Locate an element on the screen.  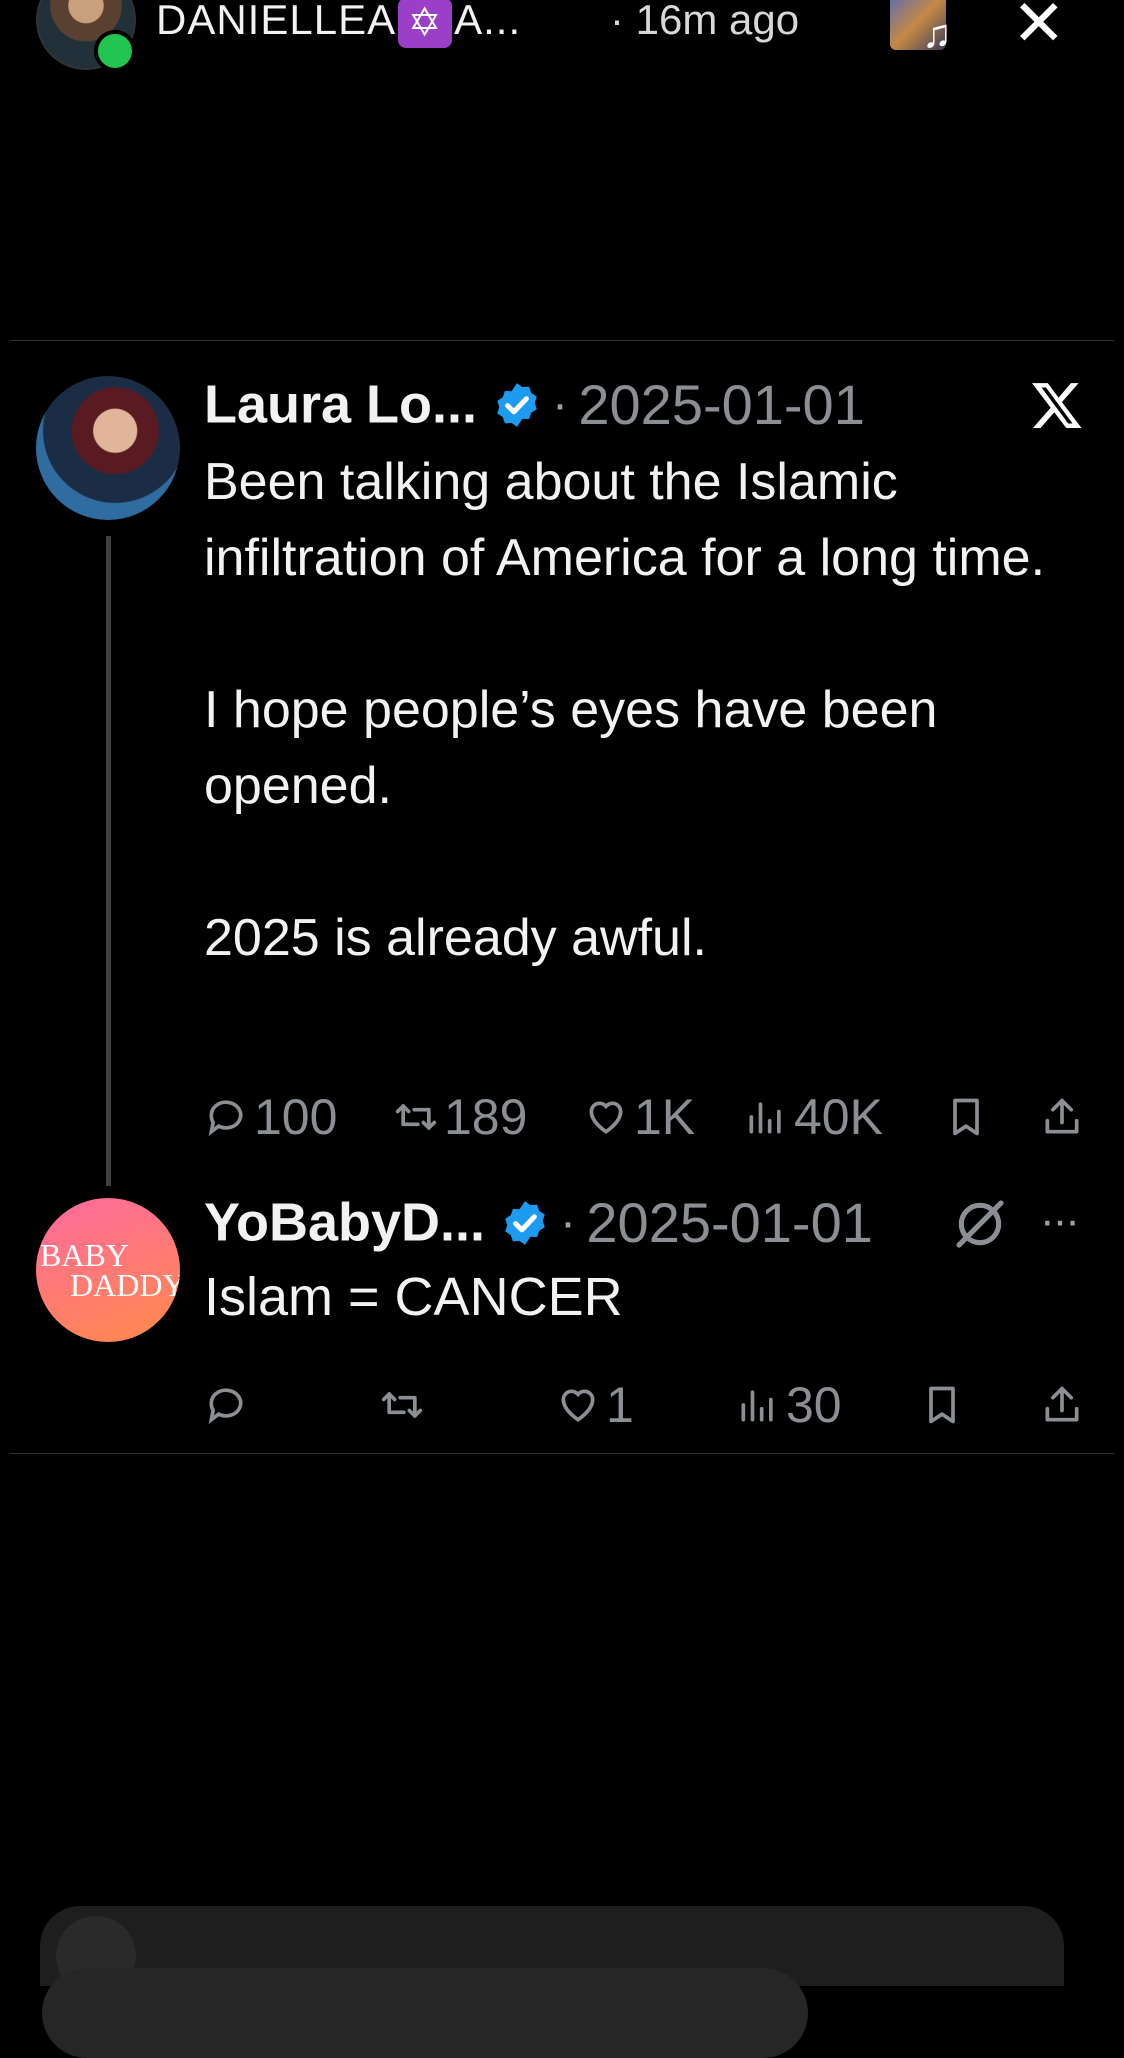
baby-daddy-logo: BABY DADDY is located at coordinates (110, 1270).